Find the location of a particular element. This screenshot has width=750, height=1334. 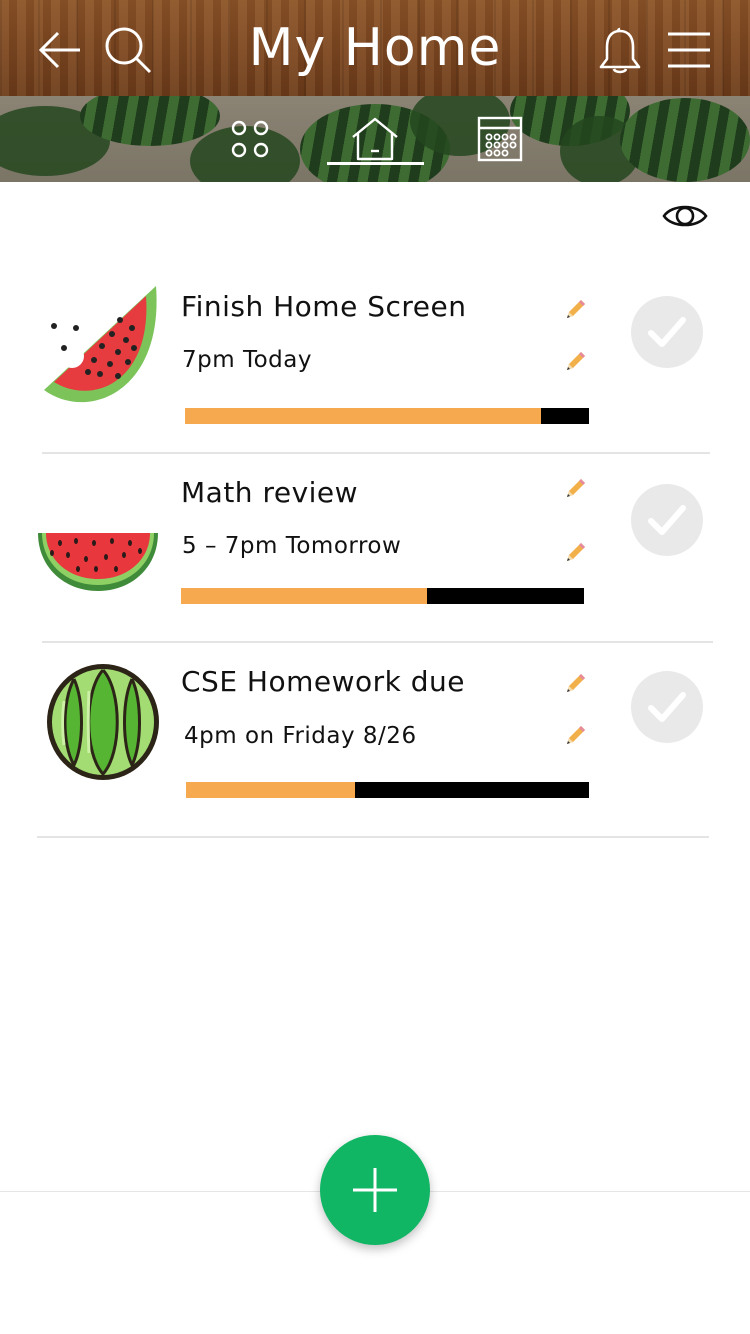

watermelon-half-icon is located at coordinates (98, 562).